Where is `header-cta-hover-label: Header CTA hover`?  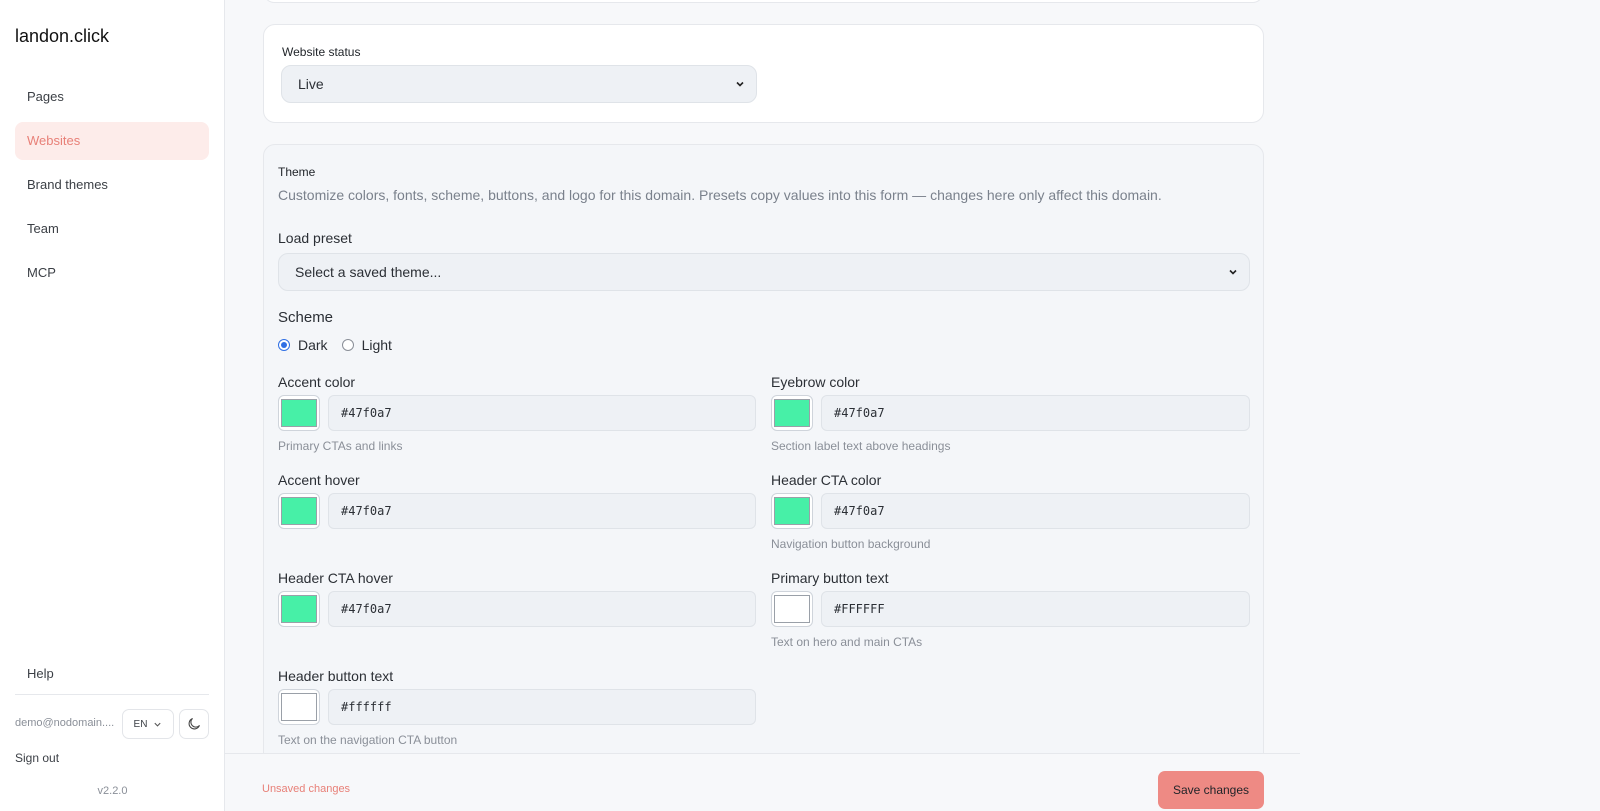
header-cta-hover-label: Header CTA hover is located at coordinates (335, 578).